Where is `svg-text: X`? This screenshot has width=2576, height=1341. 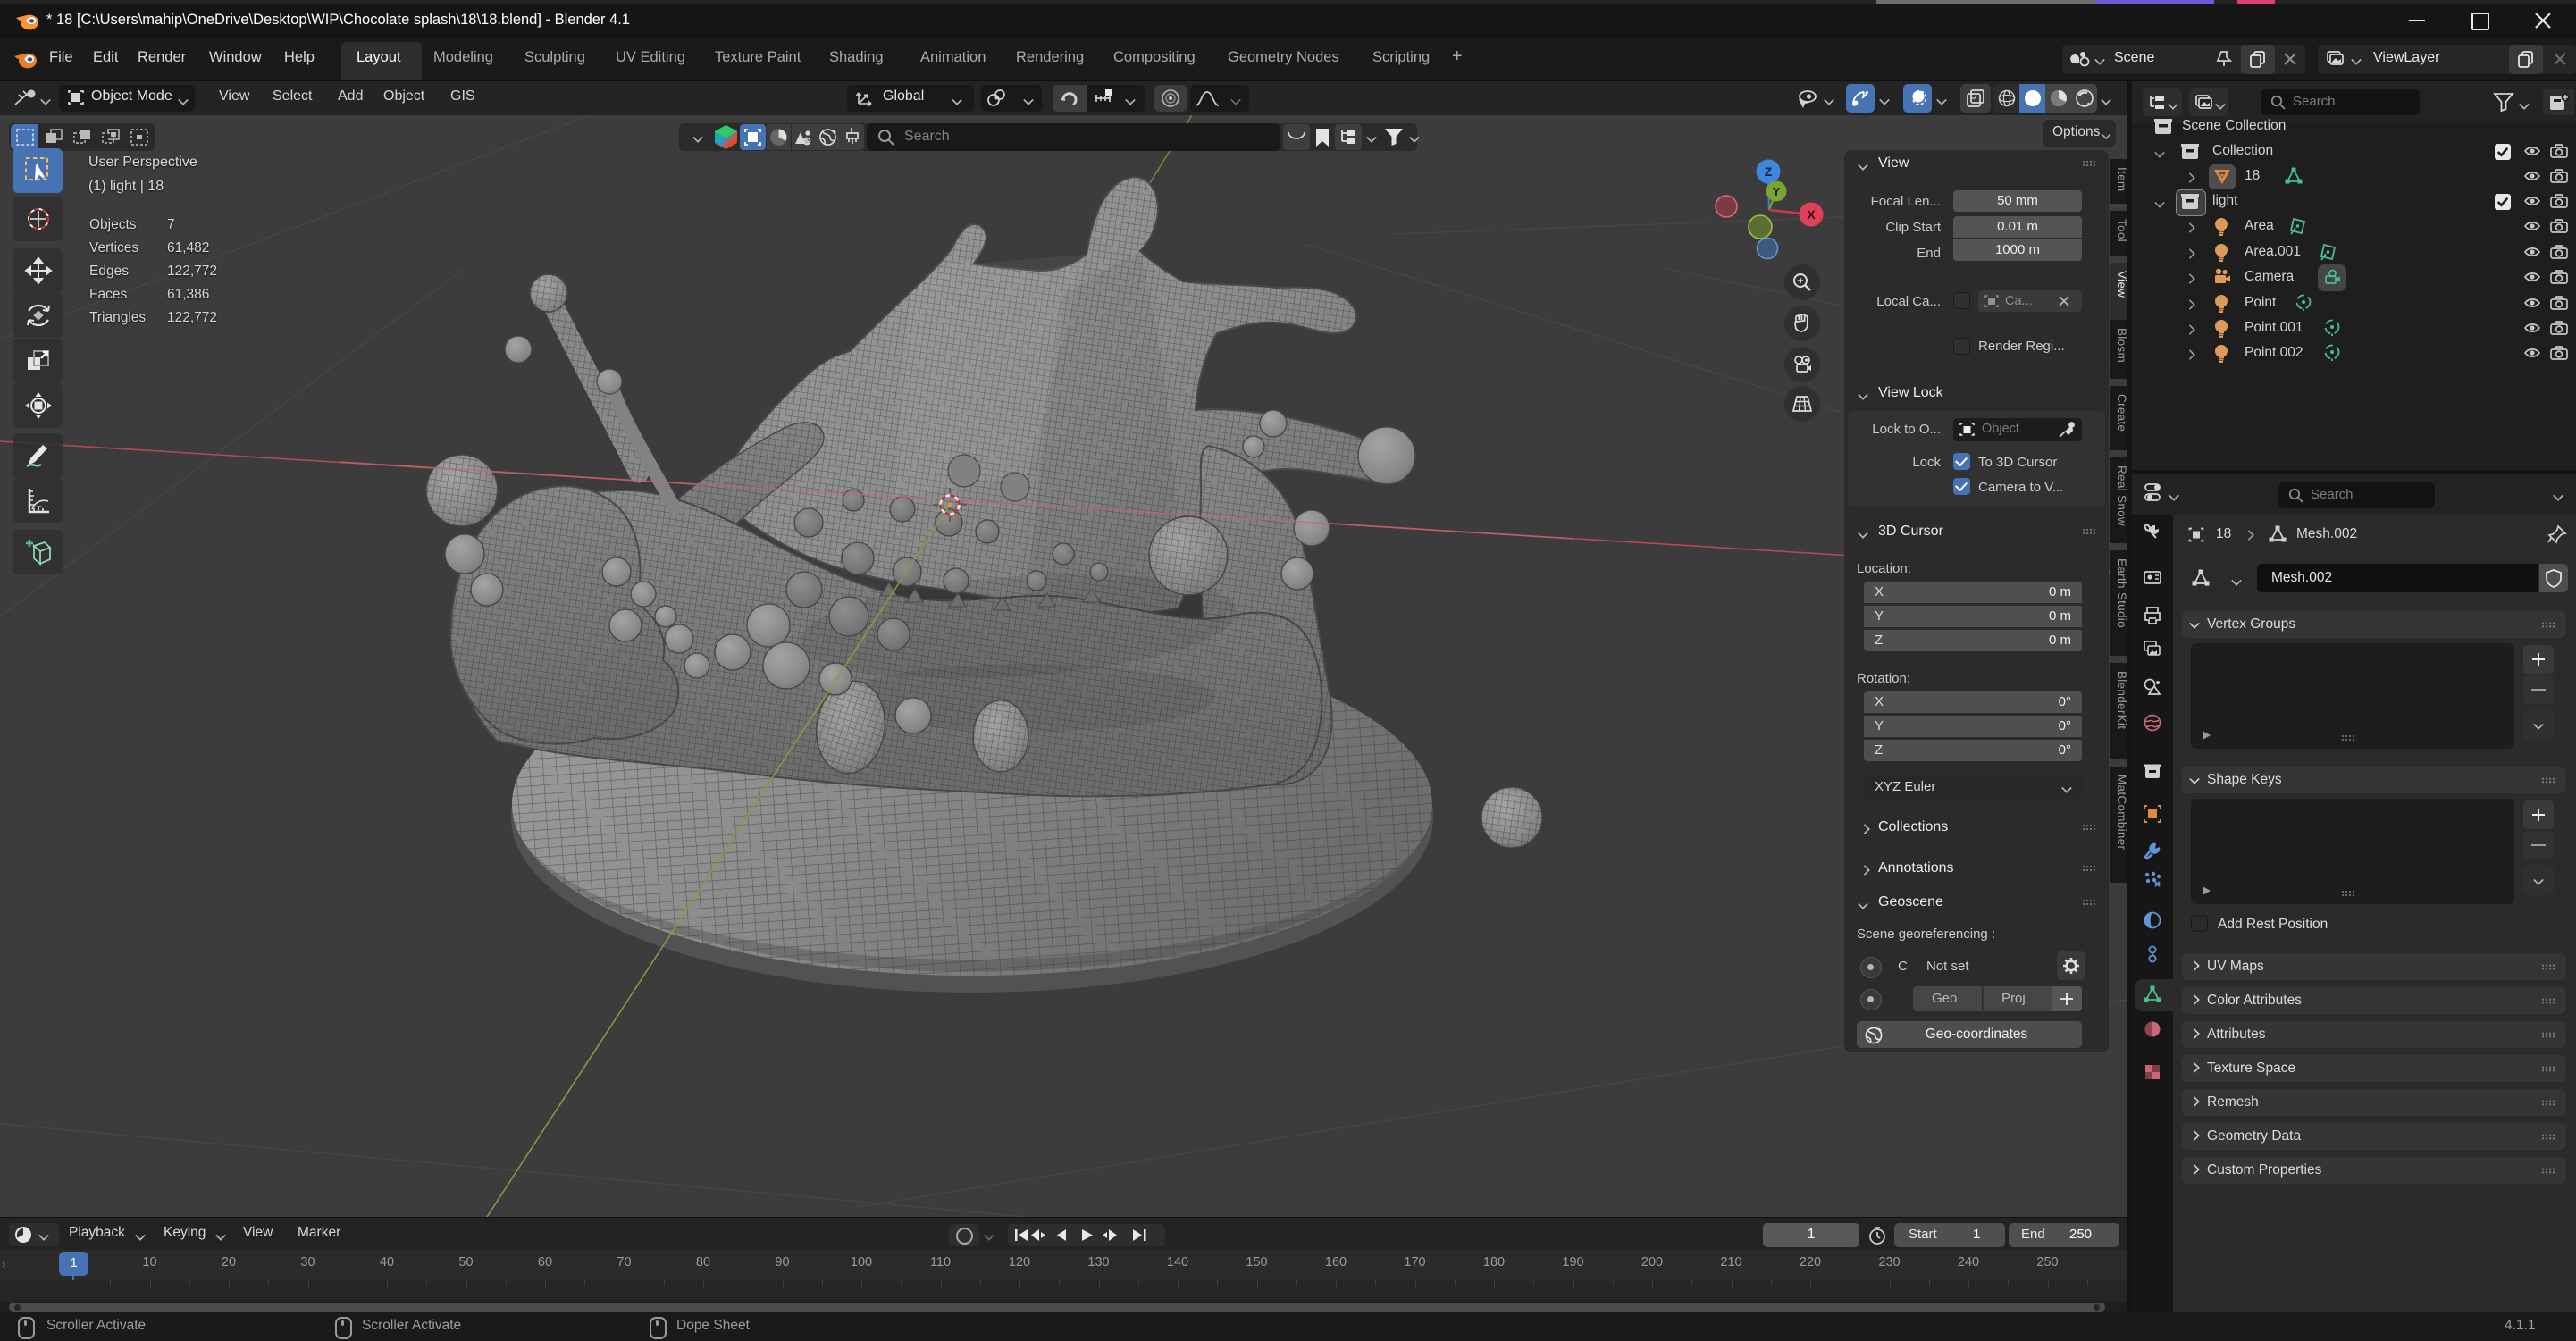
svg-text: X is located at coordinates (1811, 215).